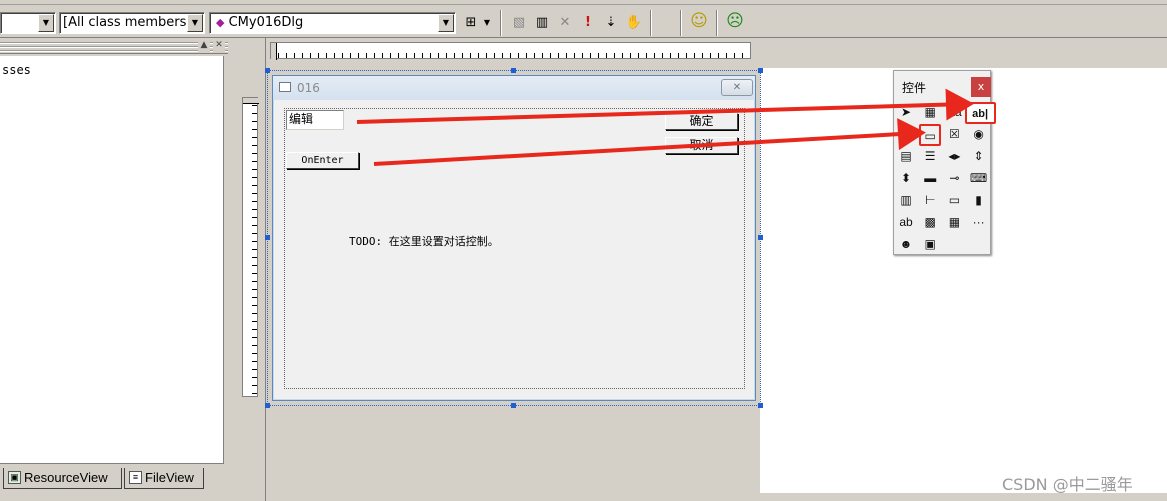  I want to click on arrow-button, so click(649, 142).